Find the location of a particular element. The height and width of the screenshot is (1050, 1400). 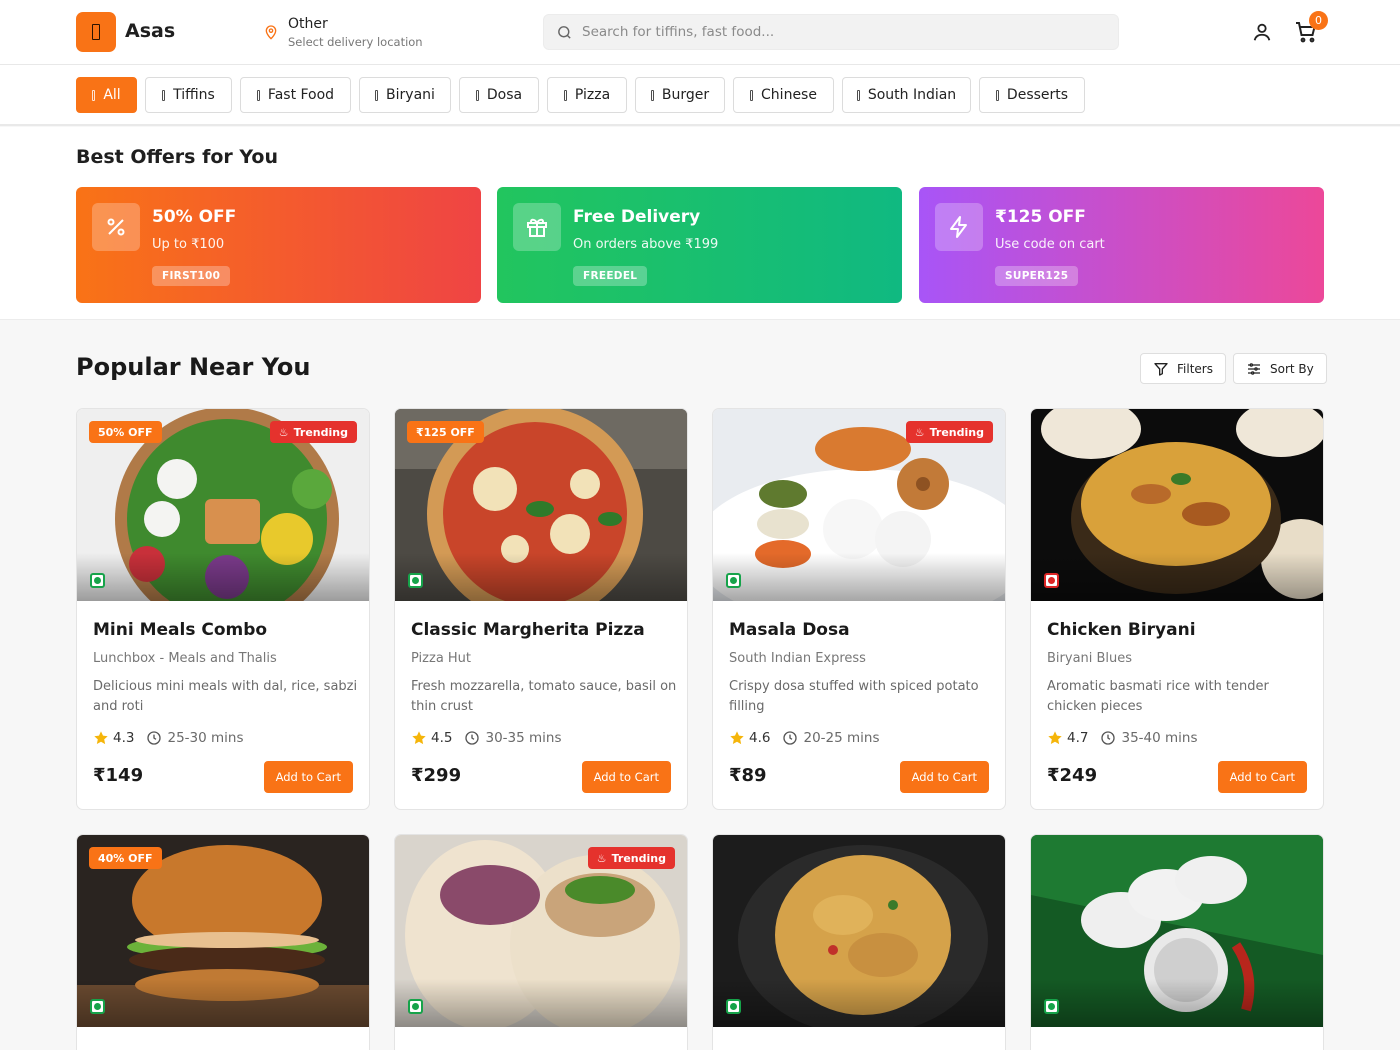

rating: 4.5 is located at coordinates (442, 738).